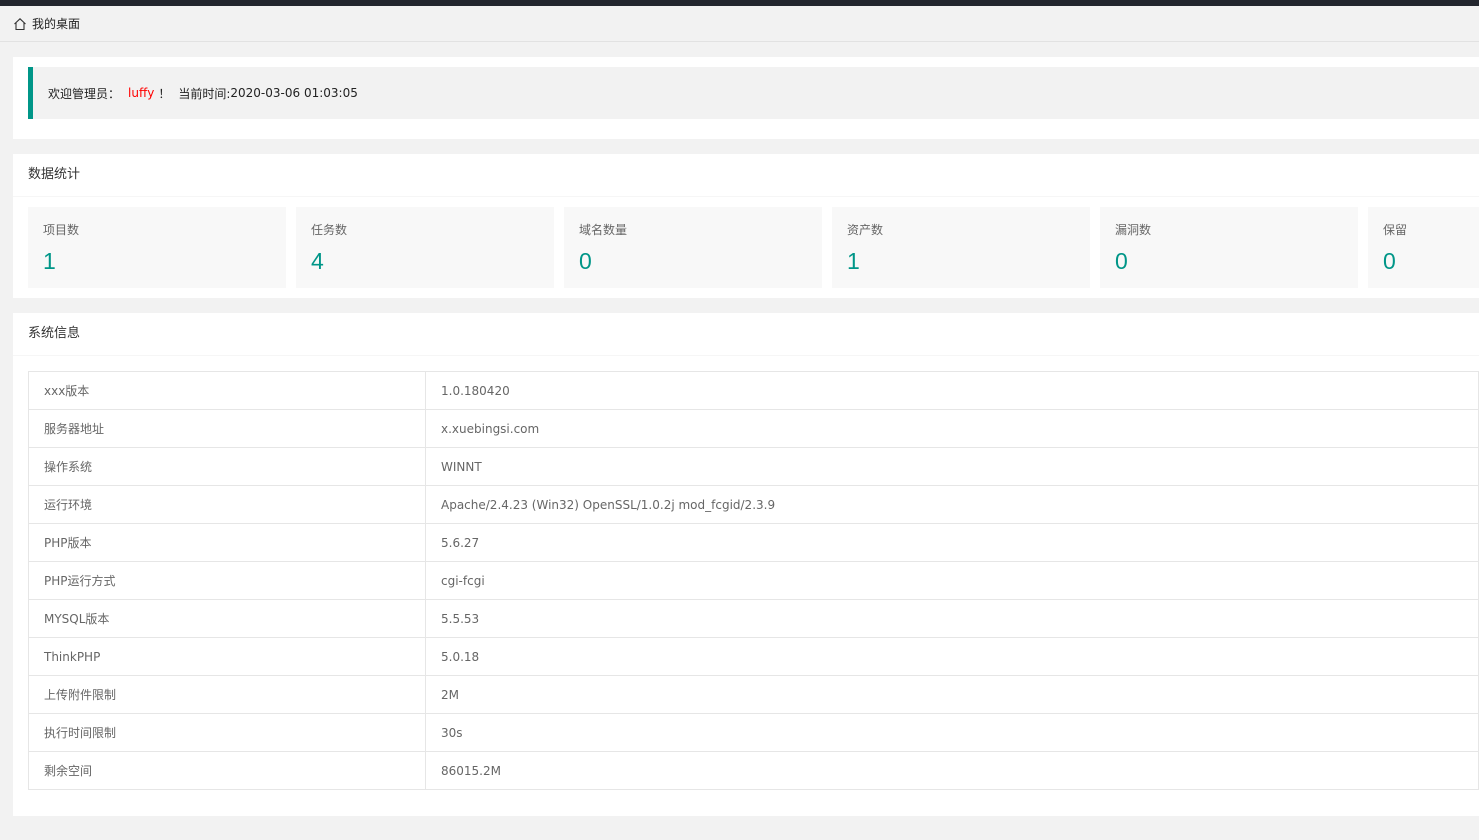  Describe the element at coordinates (204, 93) in the screenshot. I see `current-time-label: 当前时间:` at that location.